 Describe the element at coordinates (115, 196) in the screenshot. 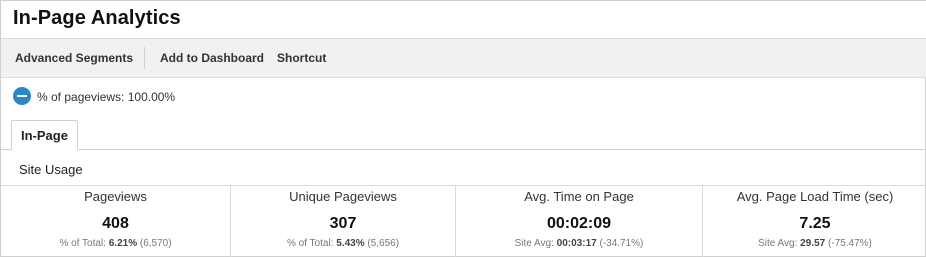

I see `metric-label: Pageviews` at that location.